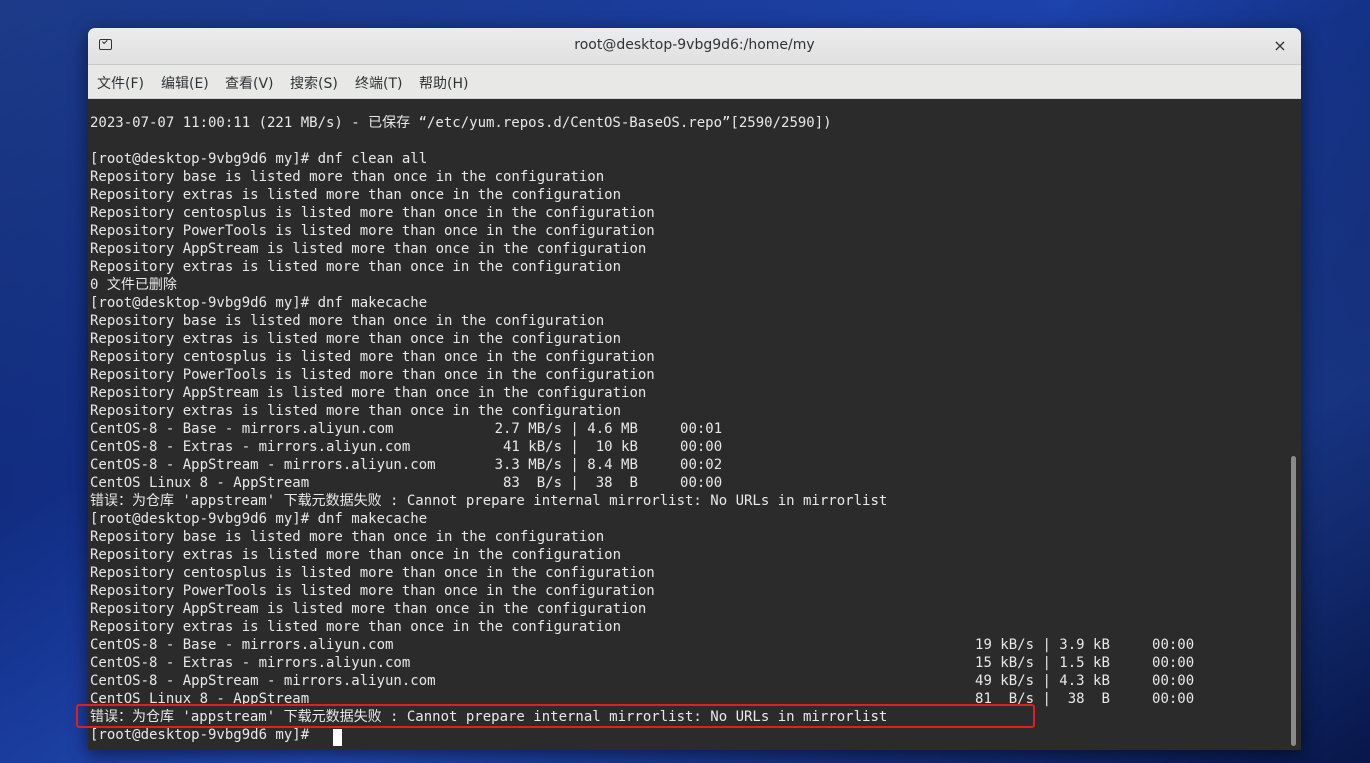 Image resolution: width=1370 pixels, height=763 pixels. What do you see at coordinates (249, 83) in the screenshot?
I see `menu-view: 查看(V)` at bounding box center [249, 83].